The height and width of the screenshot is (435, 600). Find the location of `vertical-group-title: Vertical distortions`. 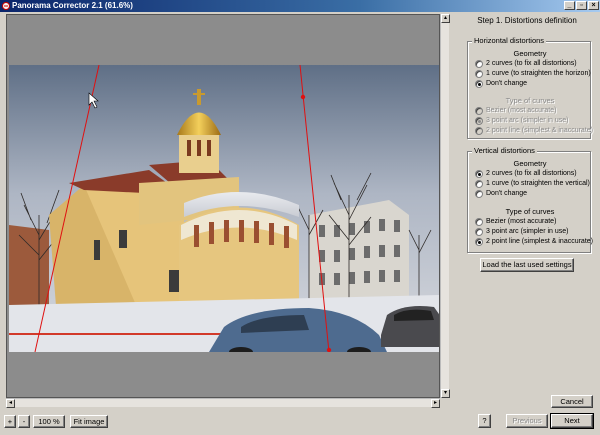

vertical-group-title: Vertical distortions is located at coordinates (504, 150).